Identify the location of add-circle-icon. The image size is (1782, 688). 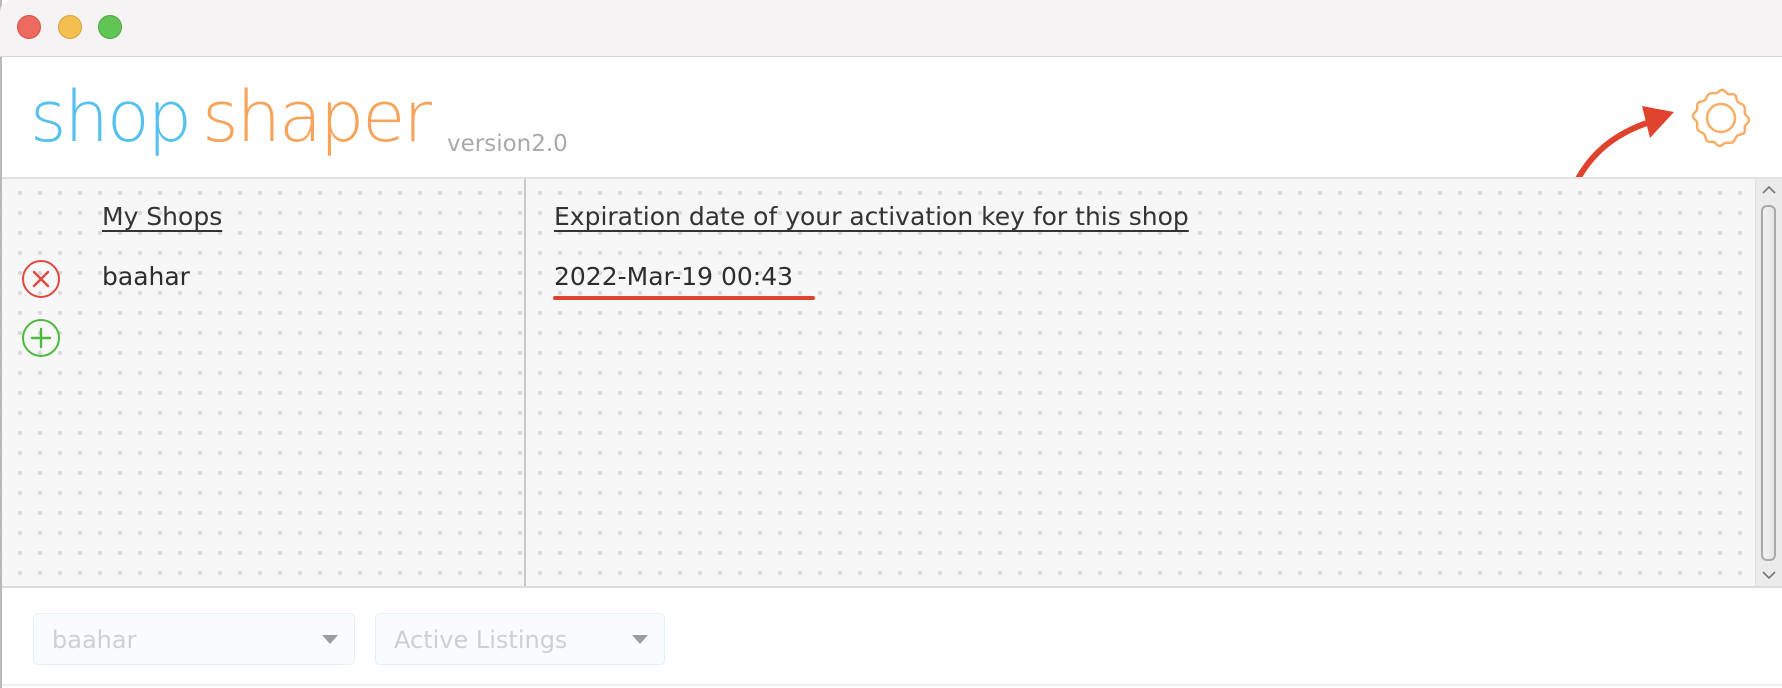
(41, 338).